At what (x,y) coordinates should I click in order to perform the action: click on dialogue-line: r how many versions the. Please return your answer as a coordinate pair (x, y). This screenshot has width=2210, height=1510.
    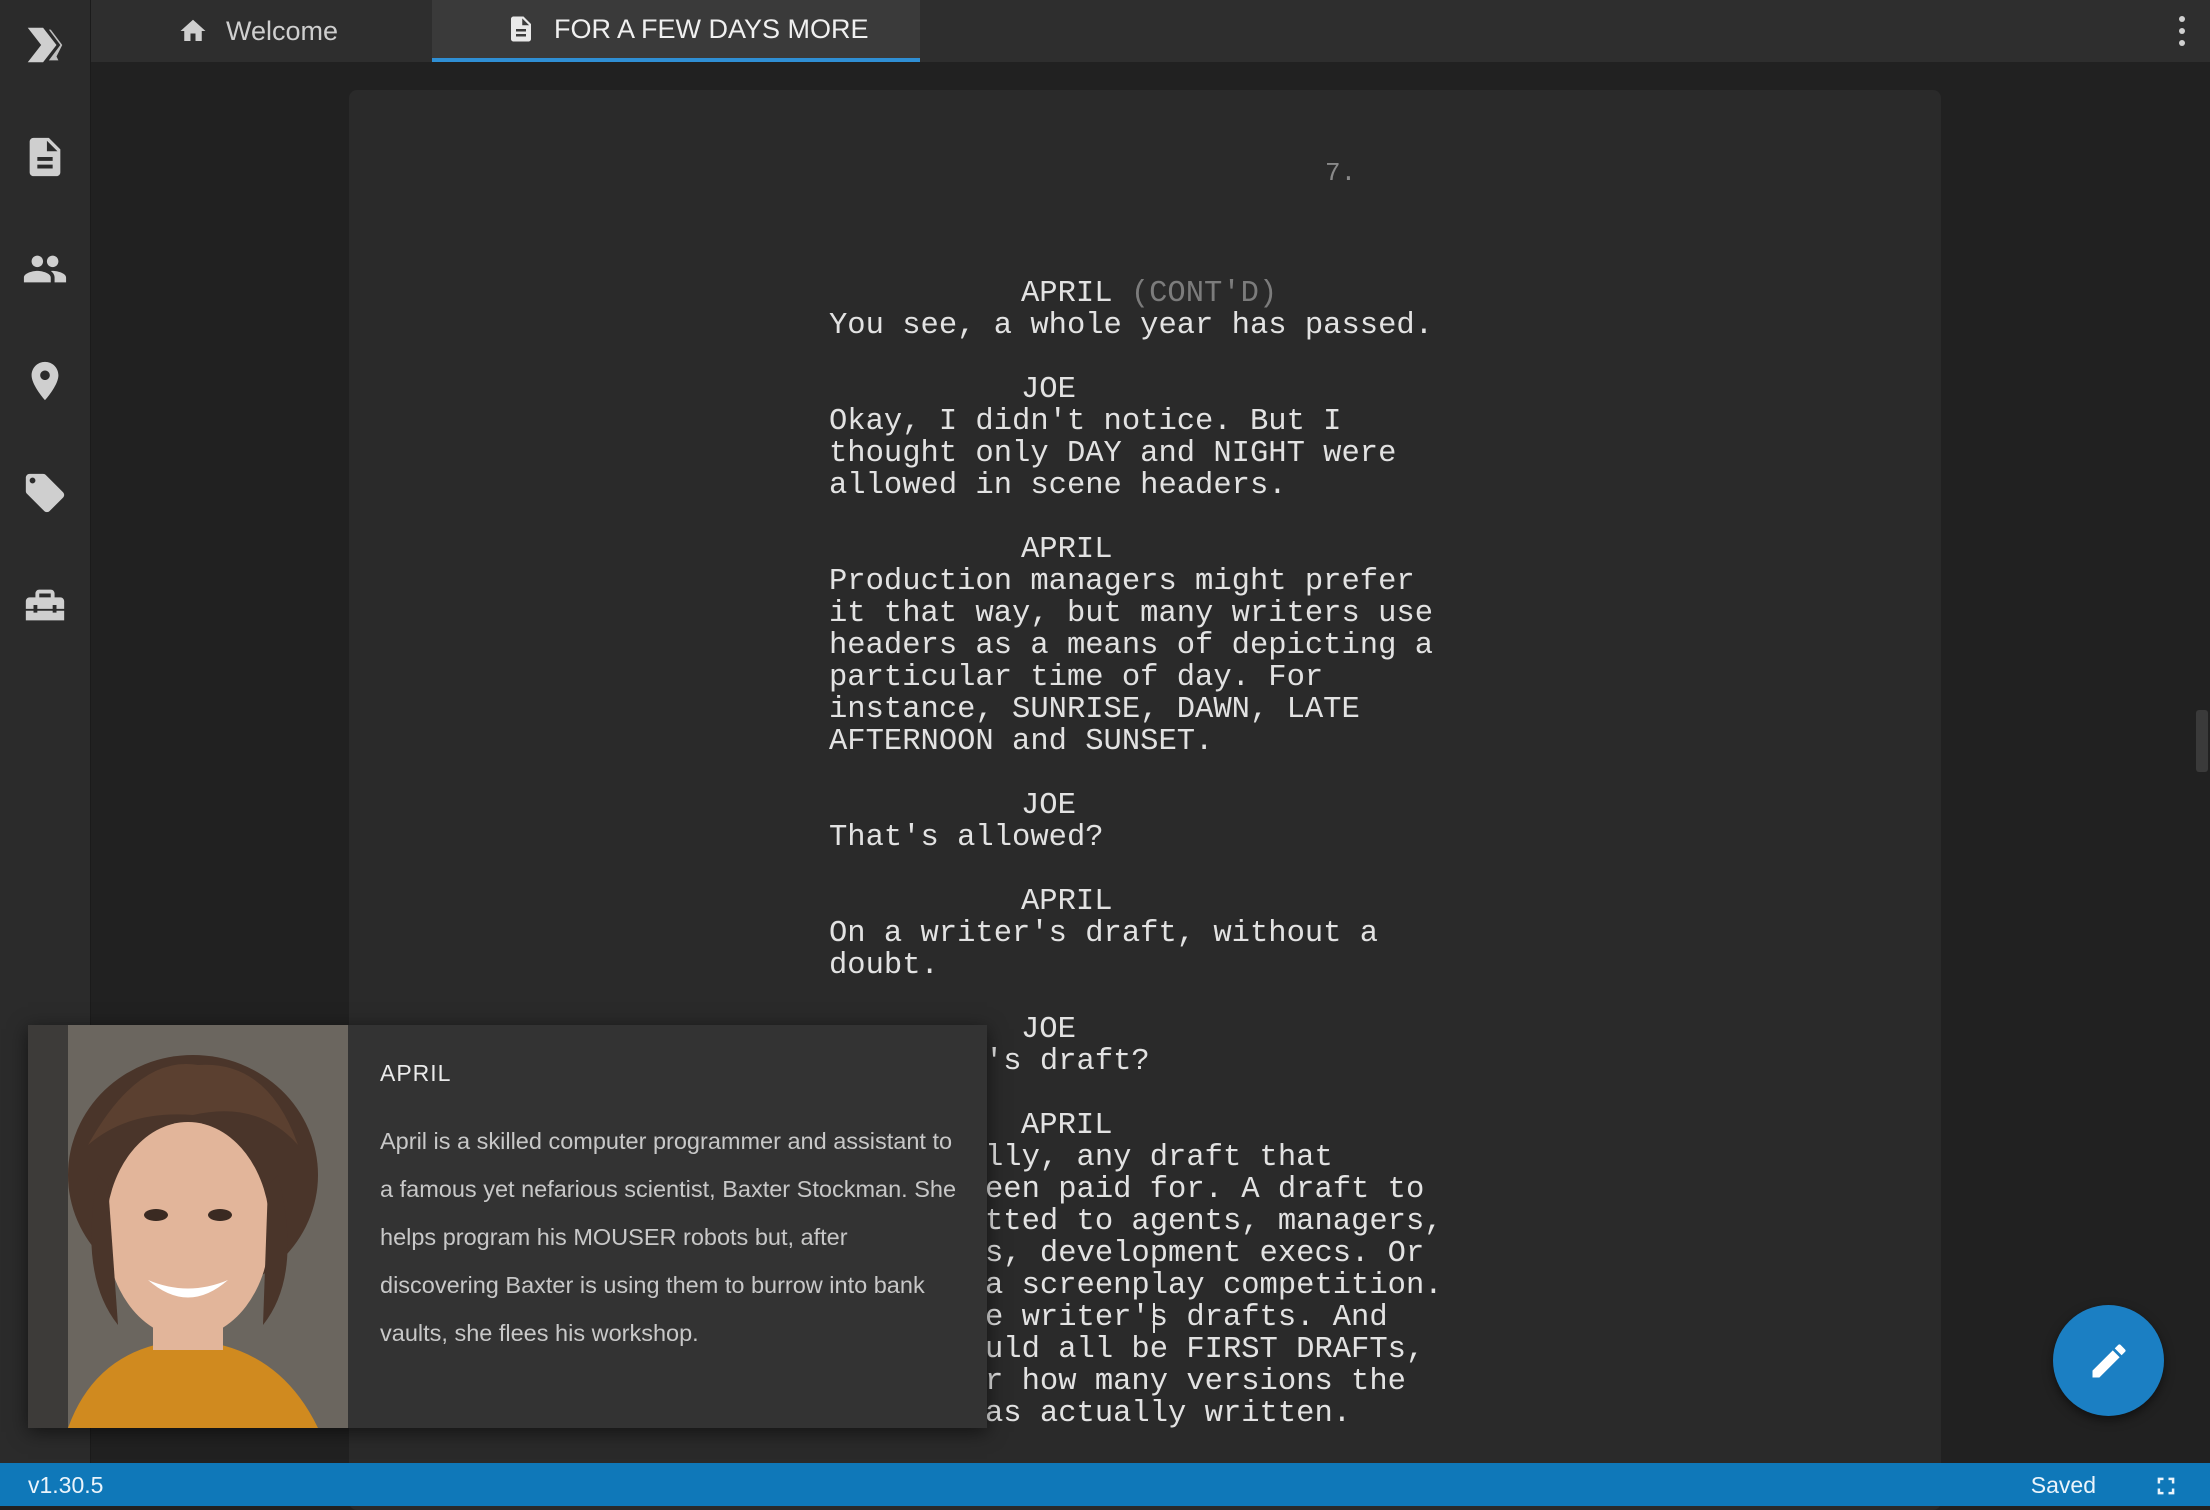
    Looking at the image, I should click on (1195, 1382).